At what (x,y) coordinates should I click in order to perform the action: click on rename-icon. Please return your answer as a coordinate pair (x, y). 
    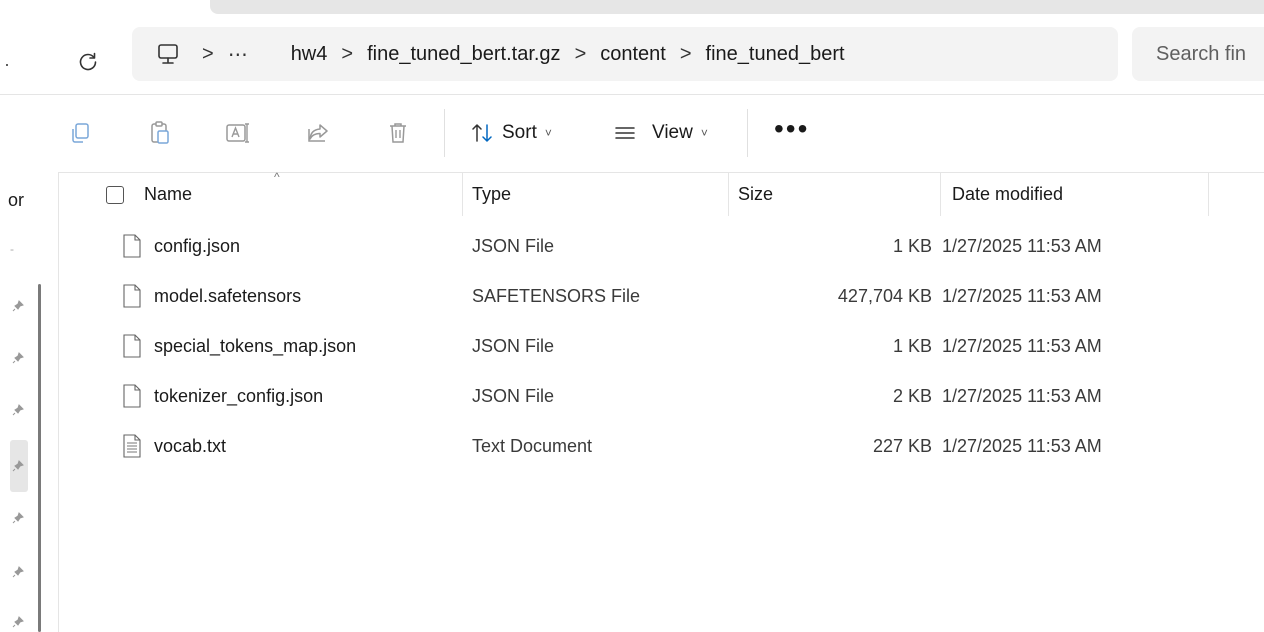
    Looking at the image, I should click on (237, 133).